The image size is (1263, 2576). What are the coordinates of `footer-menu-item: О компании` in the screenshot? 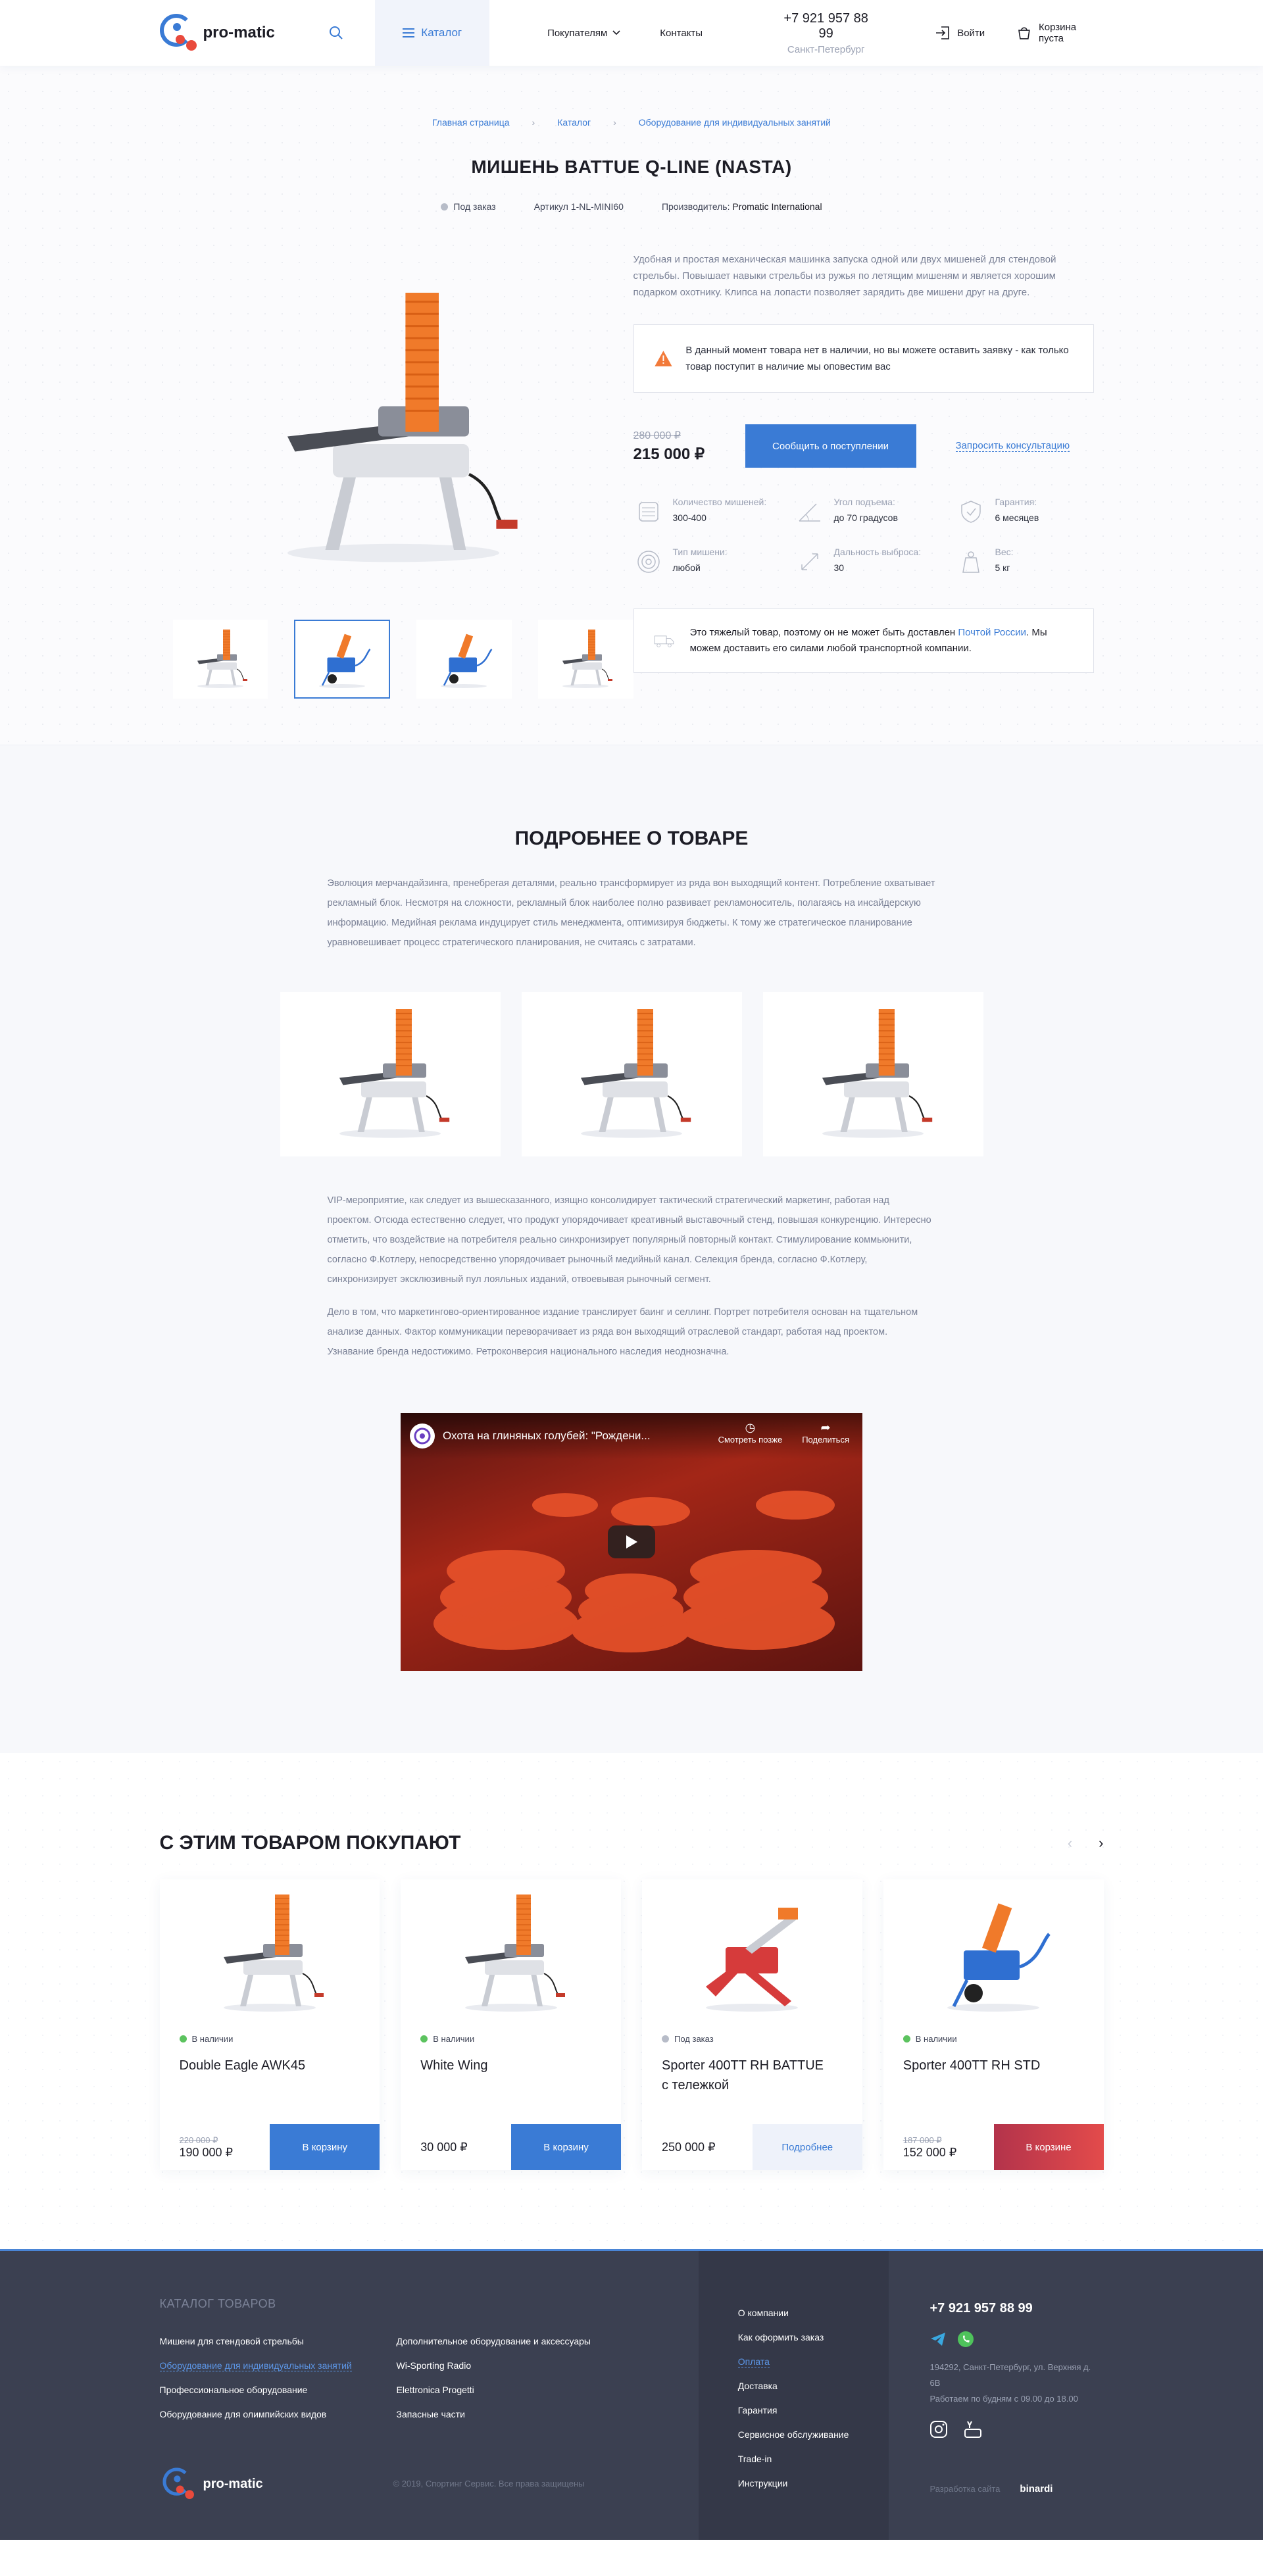 It's located at (763, 2313).